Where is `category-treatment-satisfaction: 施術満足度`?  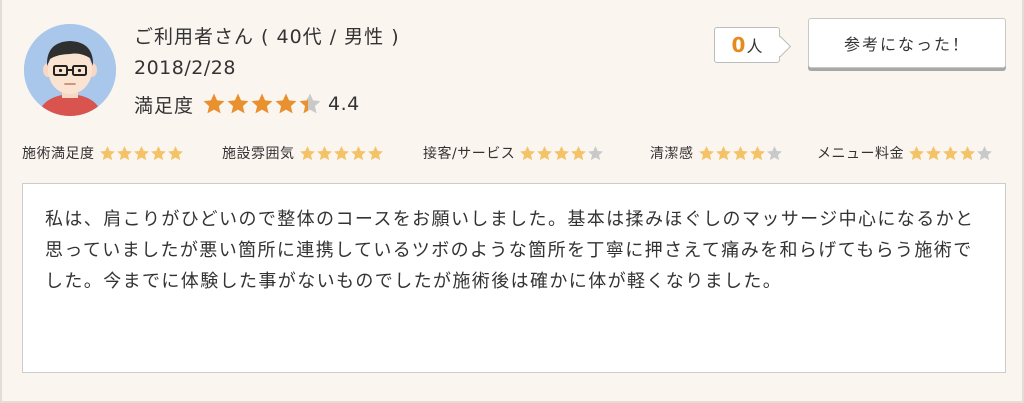 category-treatment-satisfaction: 施術満足度 is located at coordinates (103, 153).